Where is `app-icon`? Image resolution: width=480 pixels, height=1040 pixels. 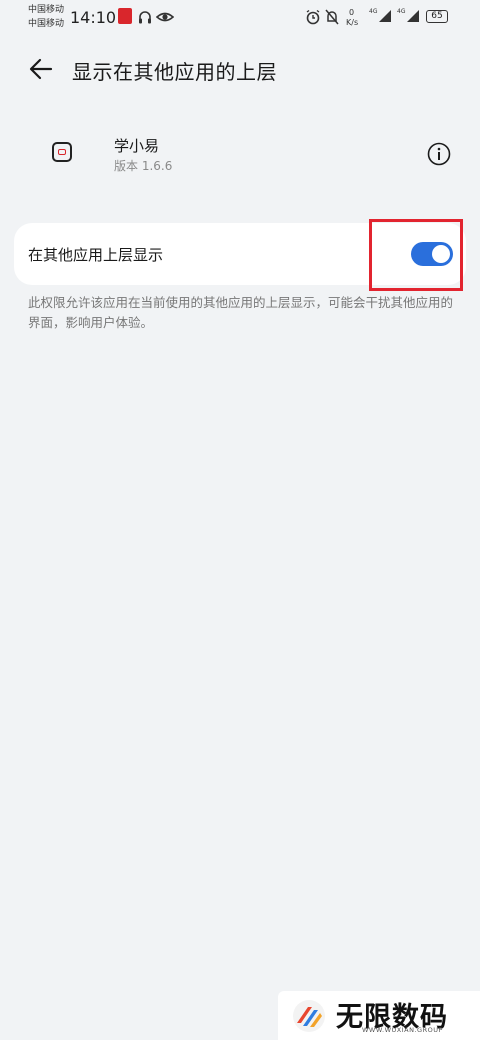 app-icon is located at coordinates (62, 152).